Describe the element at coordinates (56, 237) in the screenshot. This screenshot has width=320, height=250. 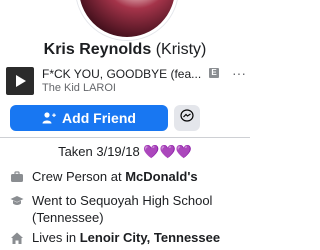
I see `intro-lives-prefix: Lives in` at that location.